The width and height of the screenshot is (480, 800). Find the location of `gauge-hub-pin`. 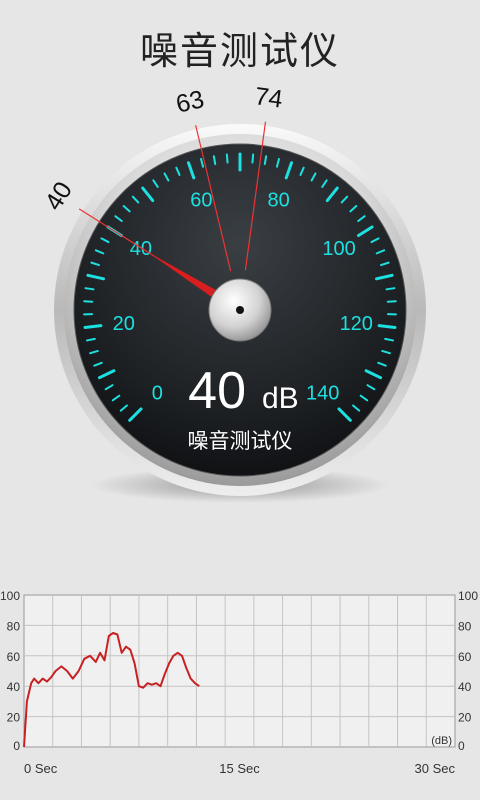

gauge-hub-pin is located at coordinates (240, 310).